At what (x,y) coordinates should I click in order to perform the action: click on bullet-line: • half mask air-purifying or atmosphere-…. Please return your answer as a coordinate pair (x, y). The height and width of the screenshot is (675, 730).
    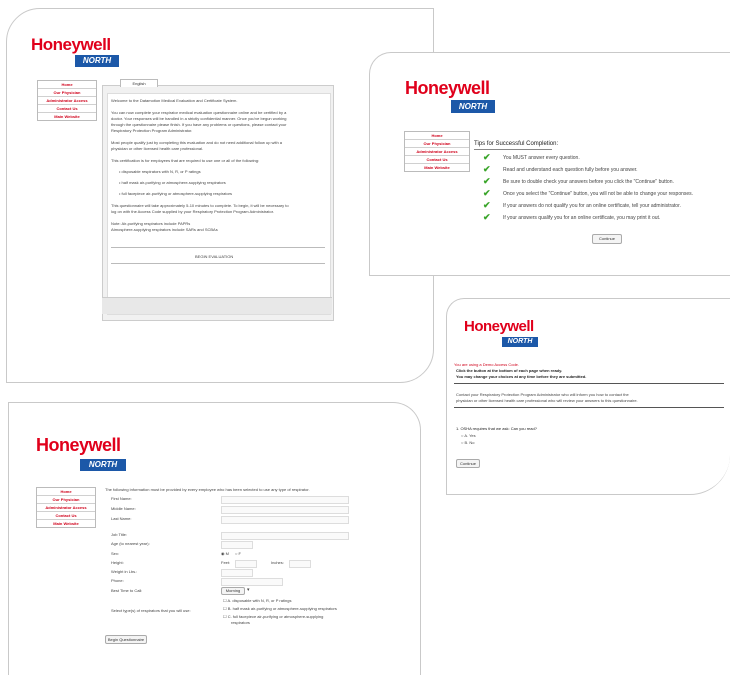
    Looking at the image, I should click on (172, 182).